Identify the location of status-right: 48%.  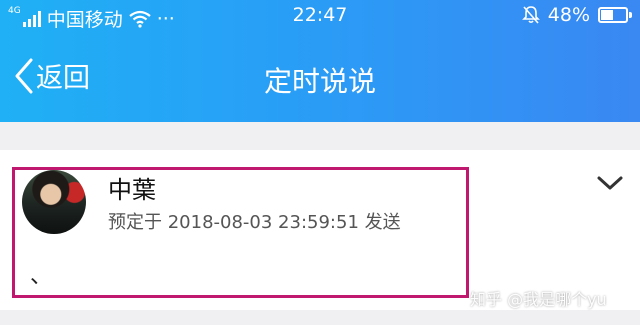
(576, 15).